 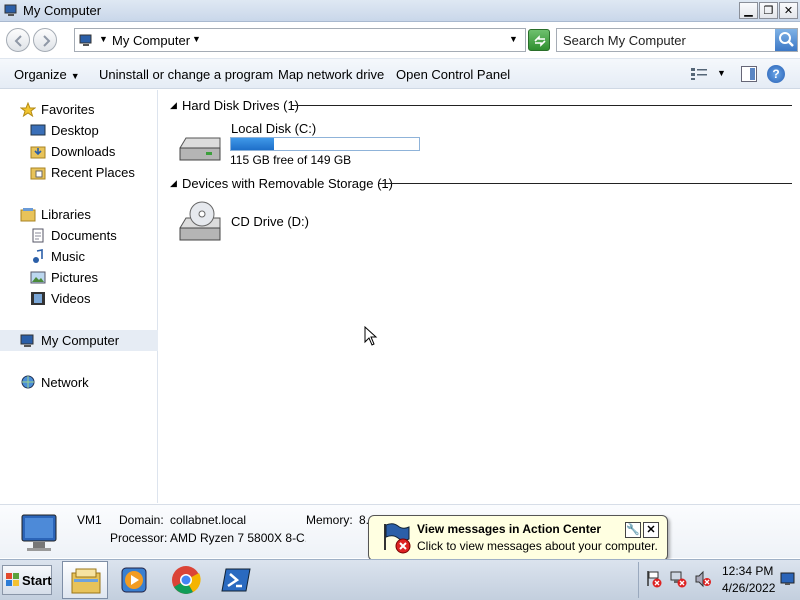 I want to click on help-icon: ?, so click(x=776, y=74).